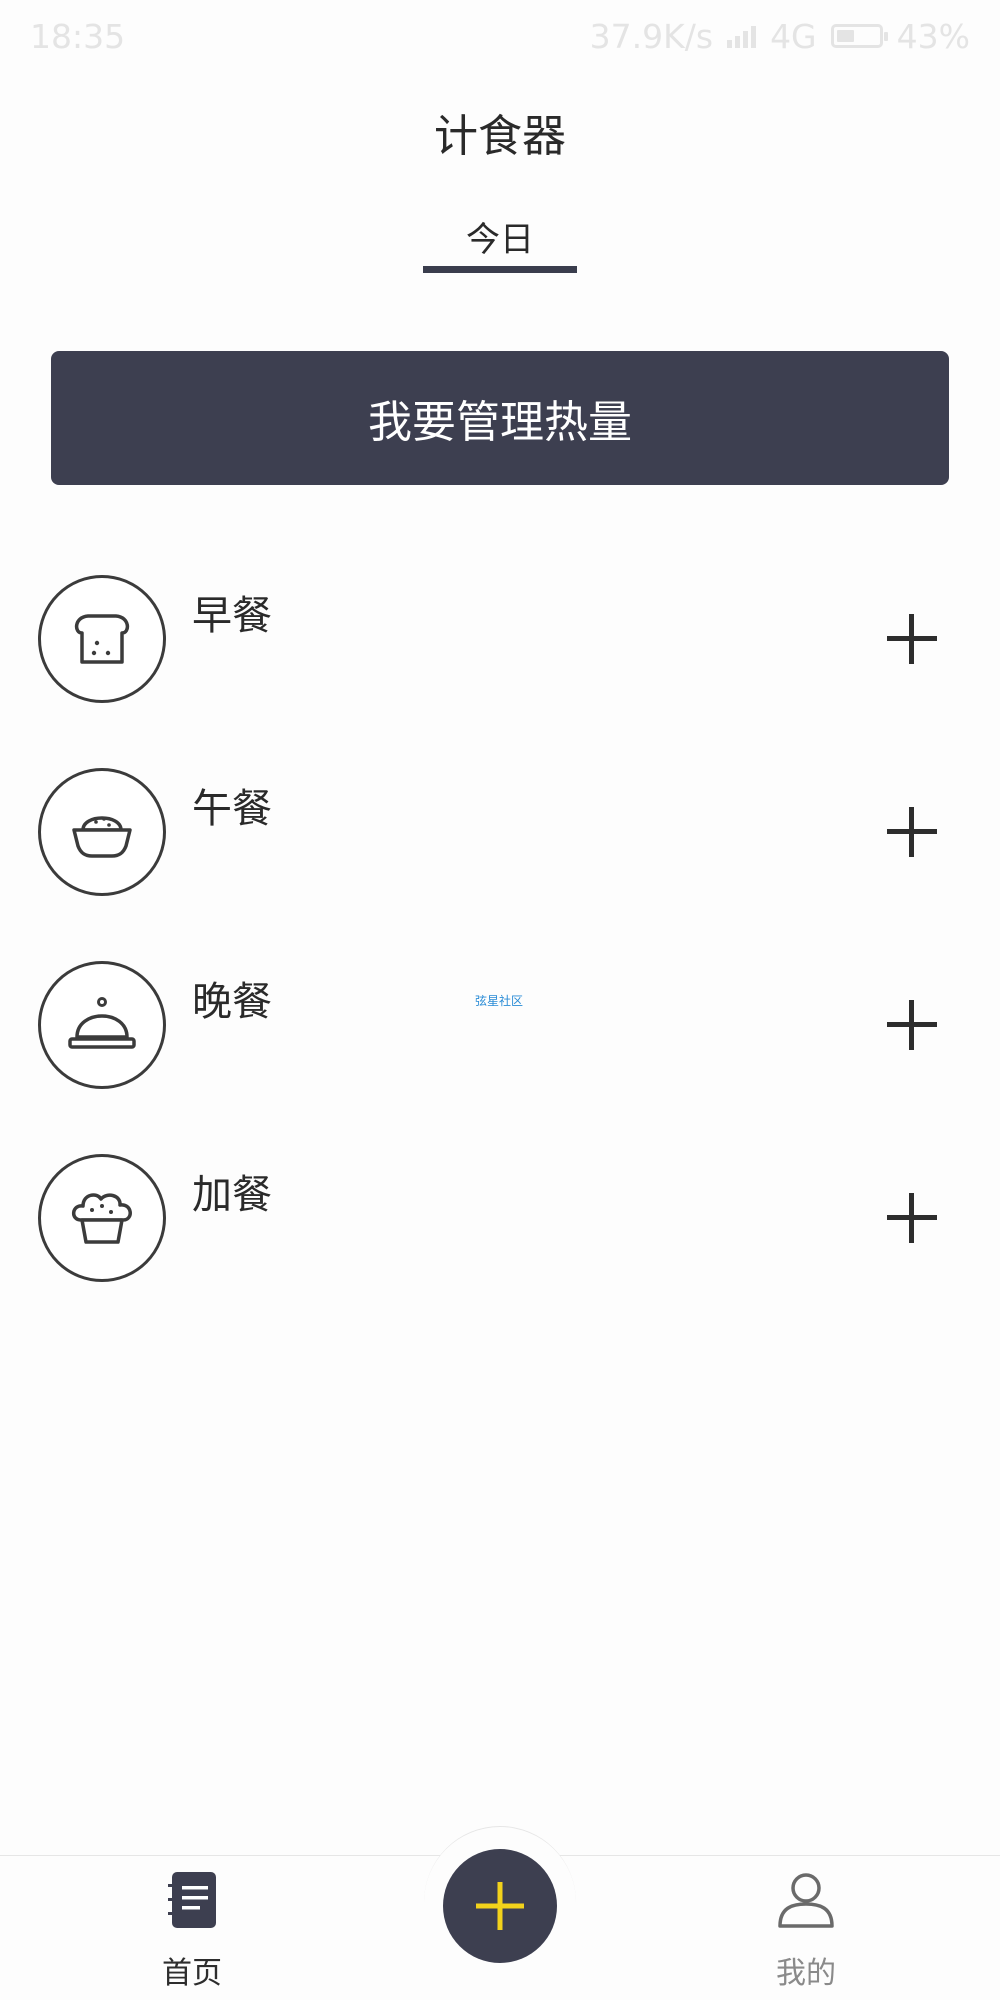  I want to click on rice-bowl-icon, so click(102, 832).